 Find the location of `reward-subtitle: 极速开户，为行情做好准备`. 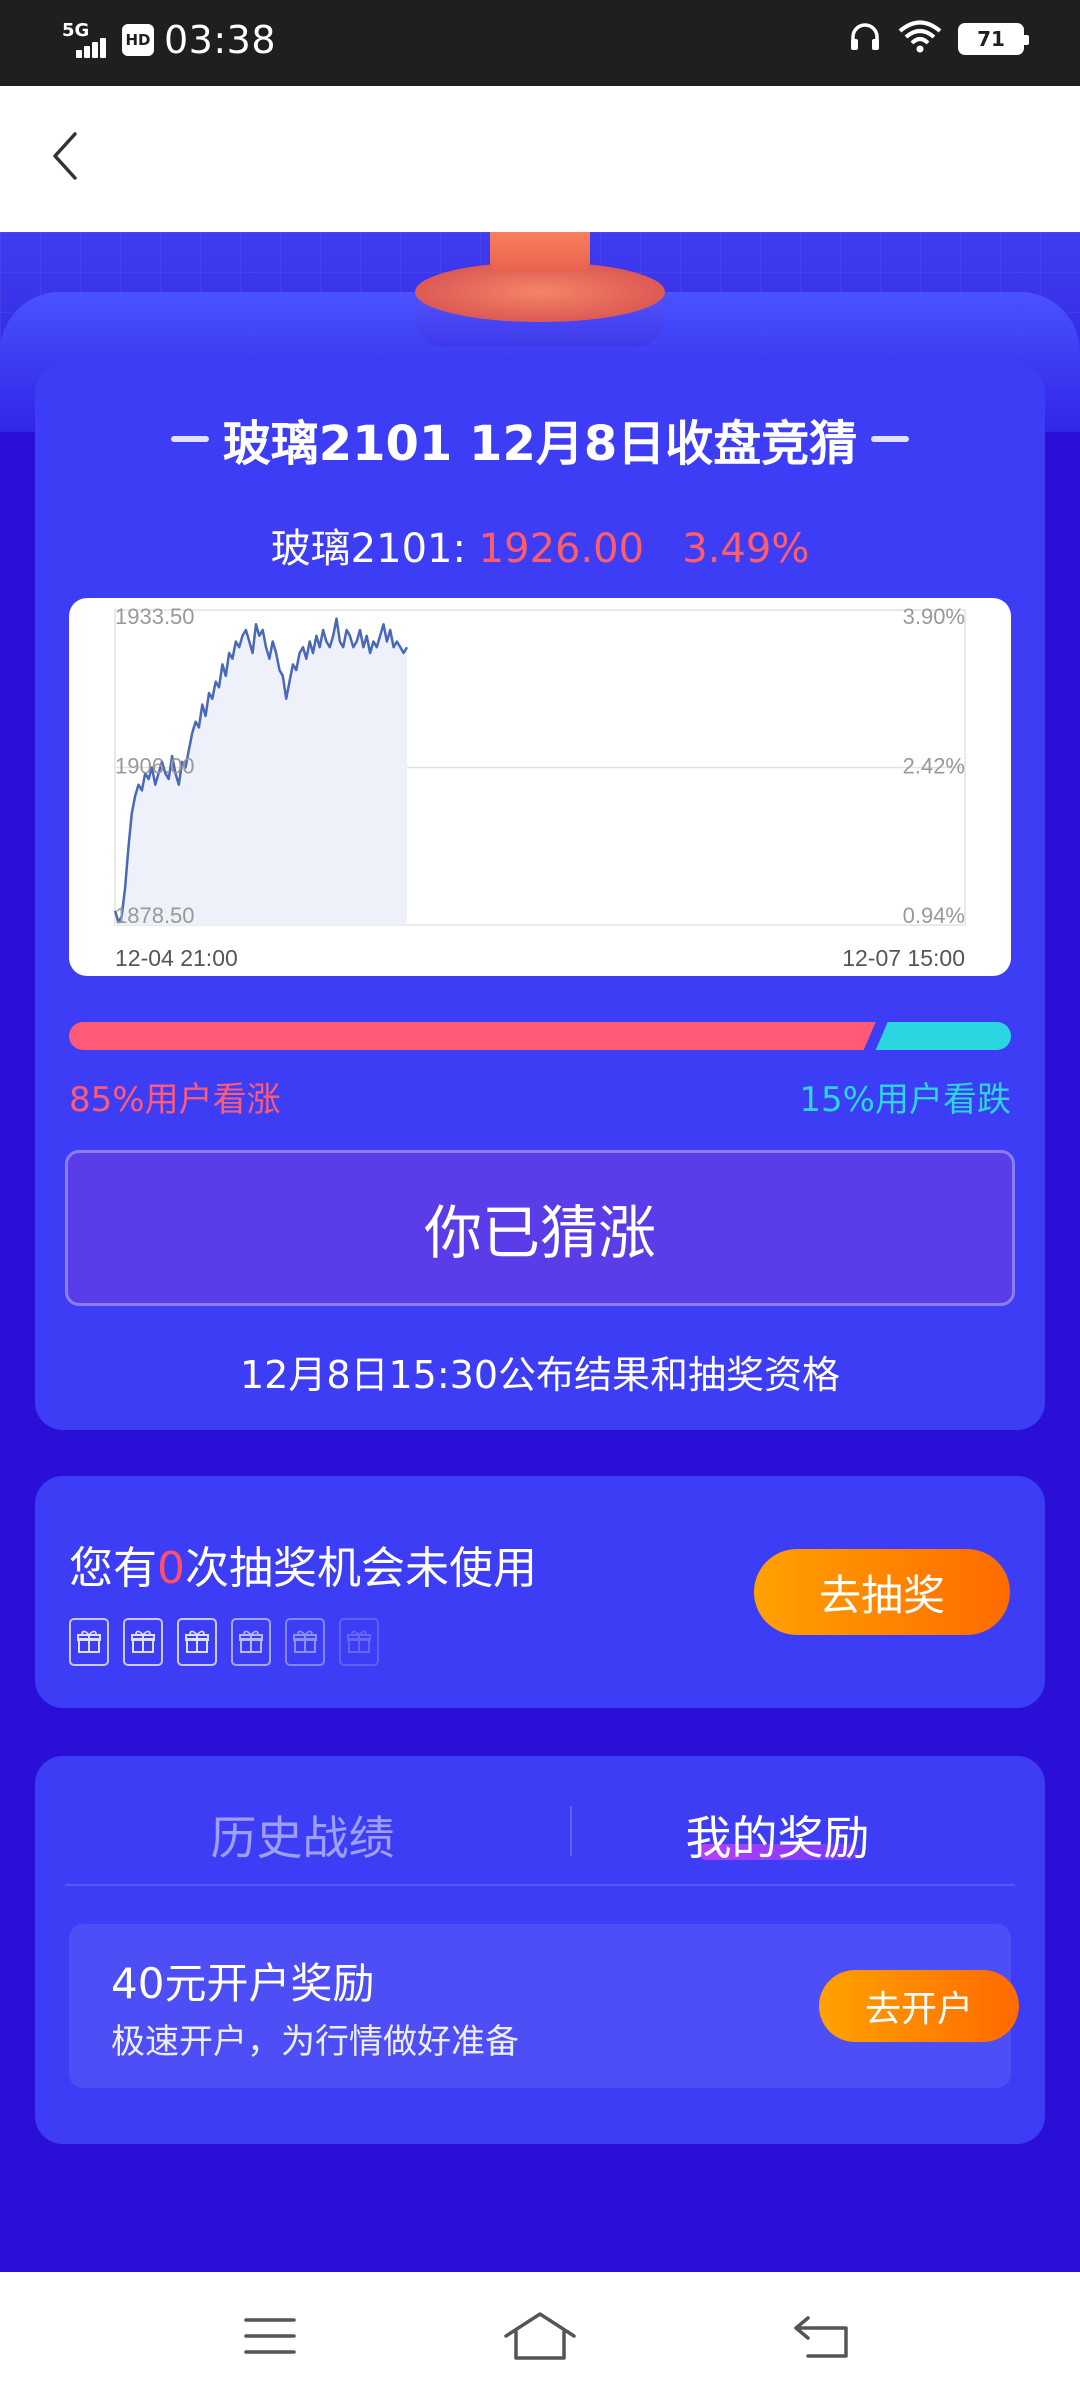

reward-subtitle: 极速开户，为行情做好准备 is located at coordinates (315, 2042).